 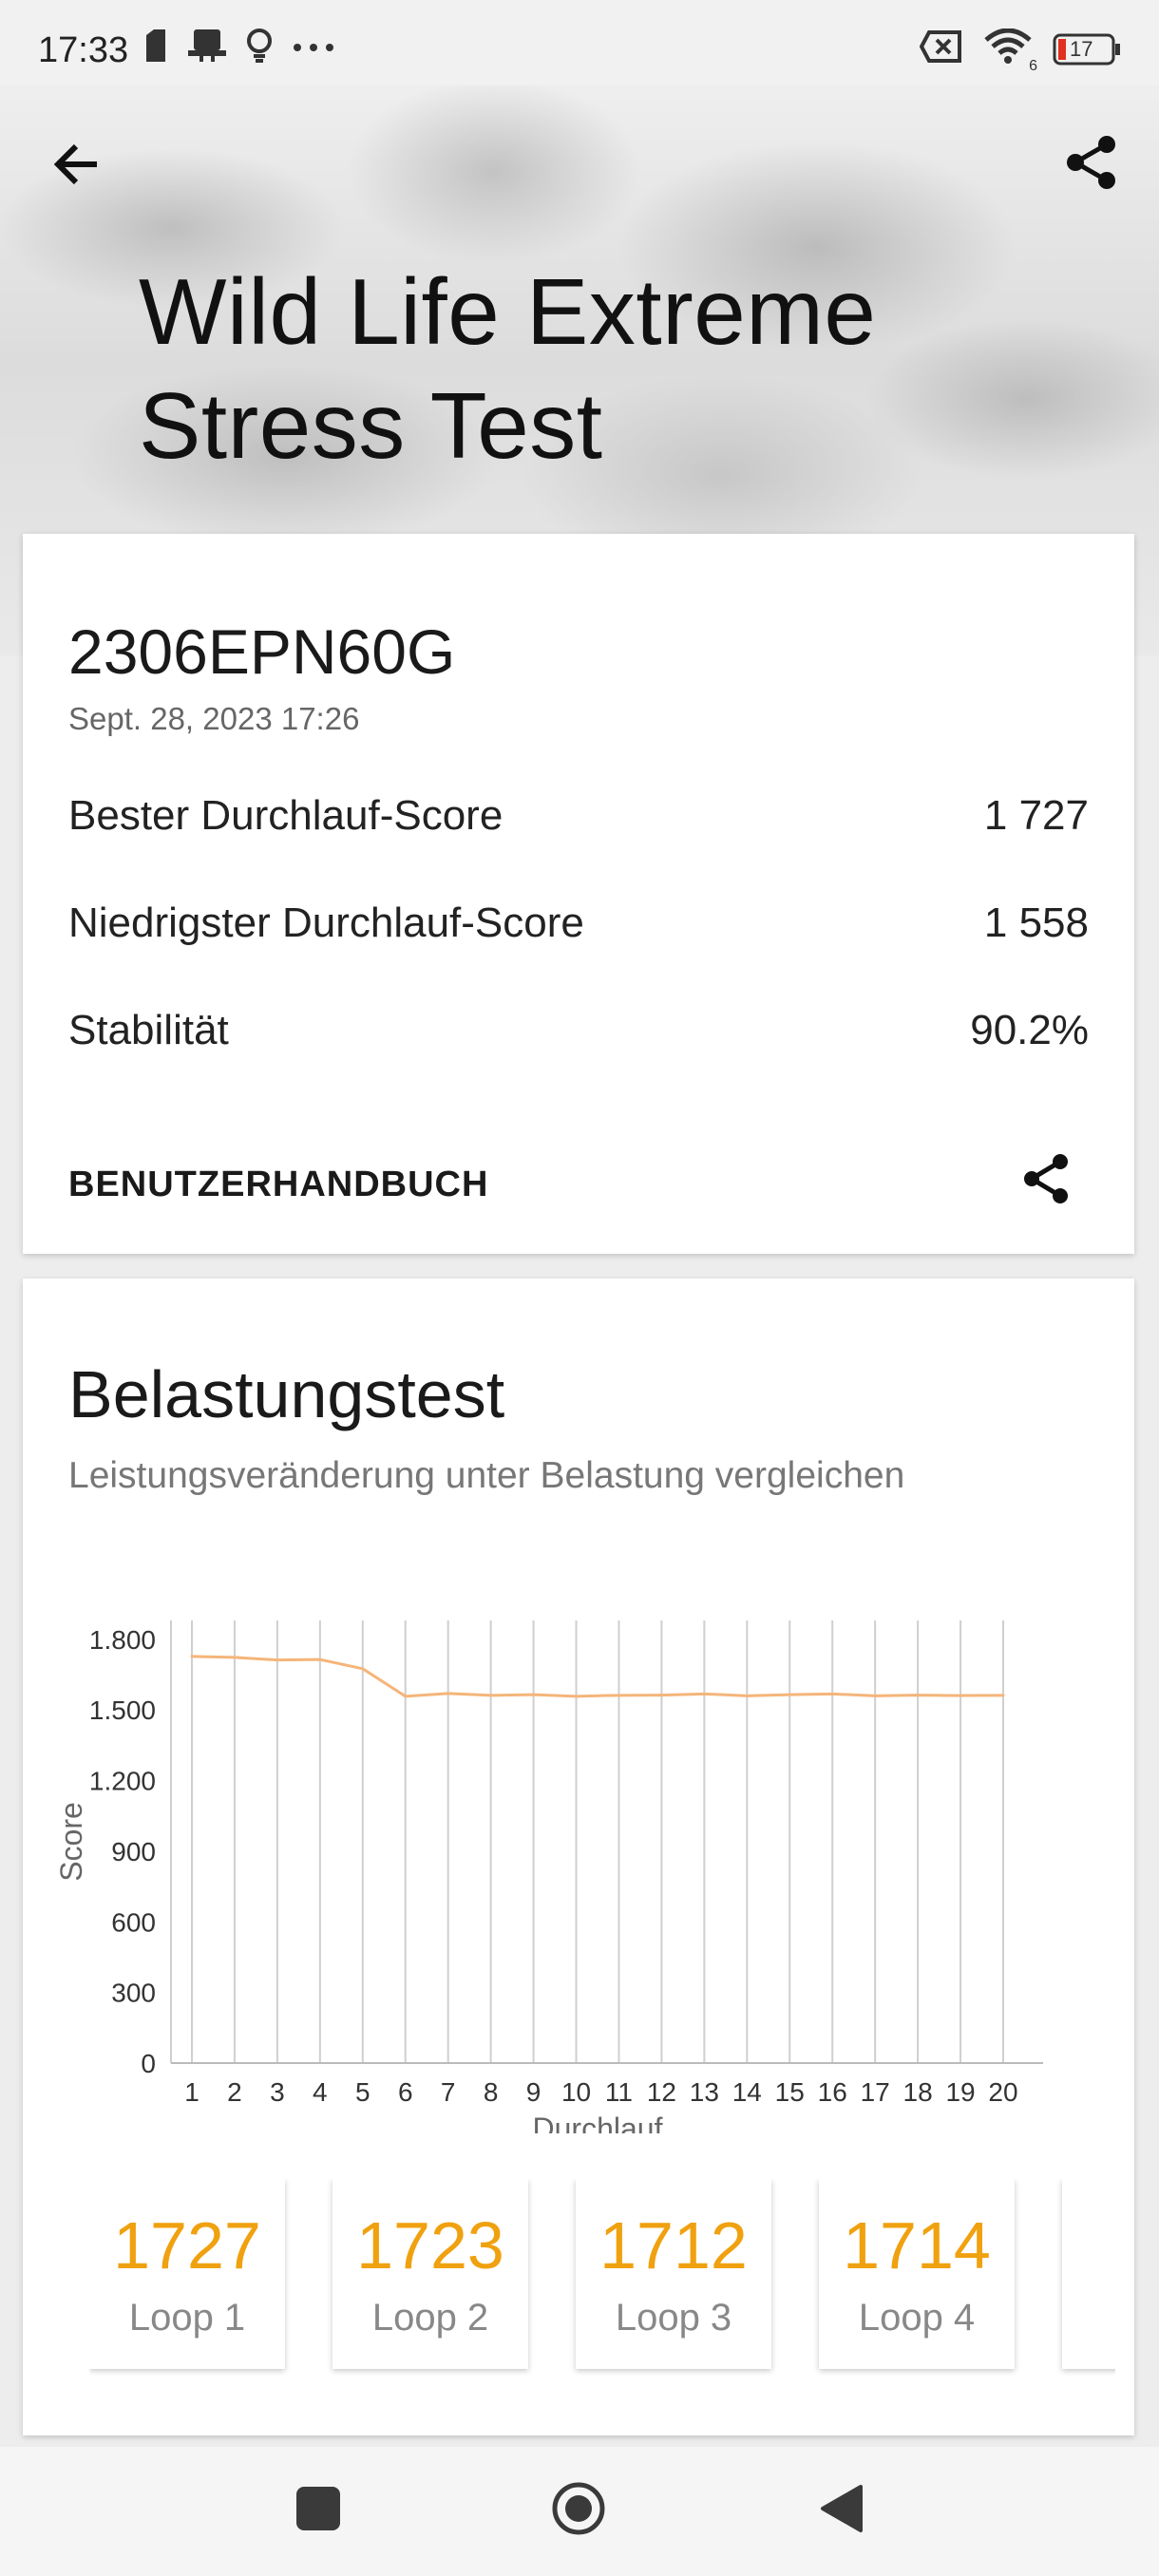 What do you see at coordinates (75, 164) in the screenshot?
I see `arrow-left-icon` at bounding box center [75, 164].